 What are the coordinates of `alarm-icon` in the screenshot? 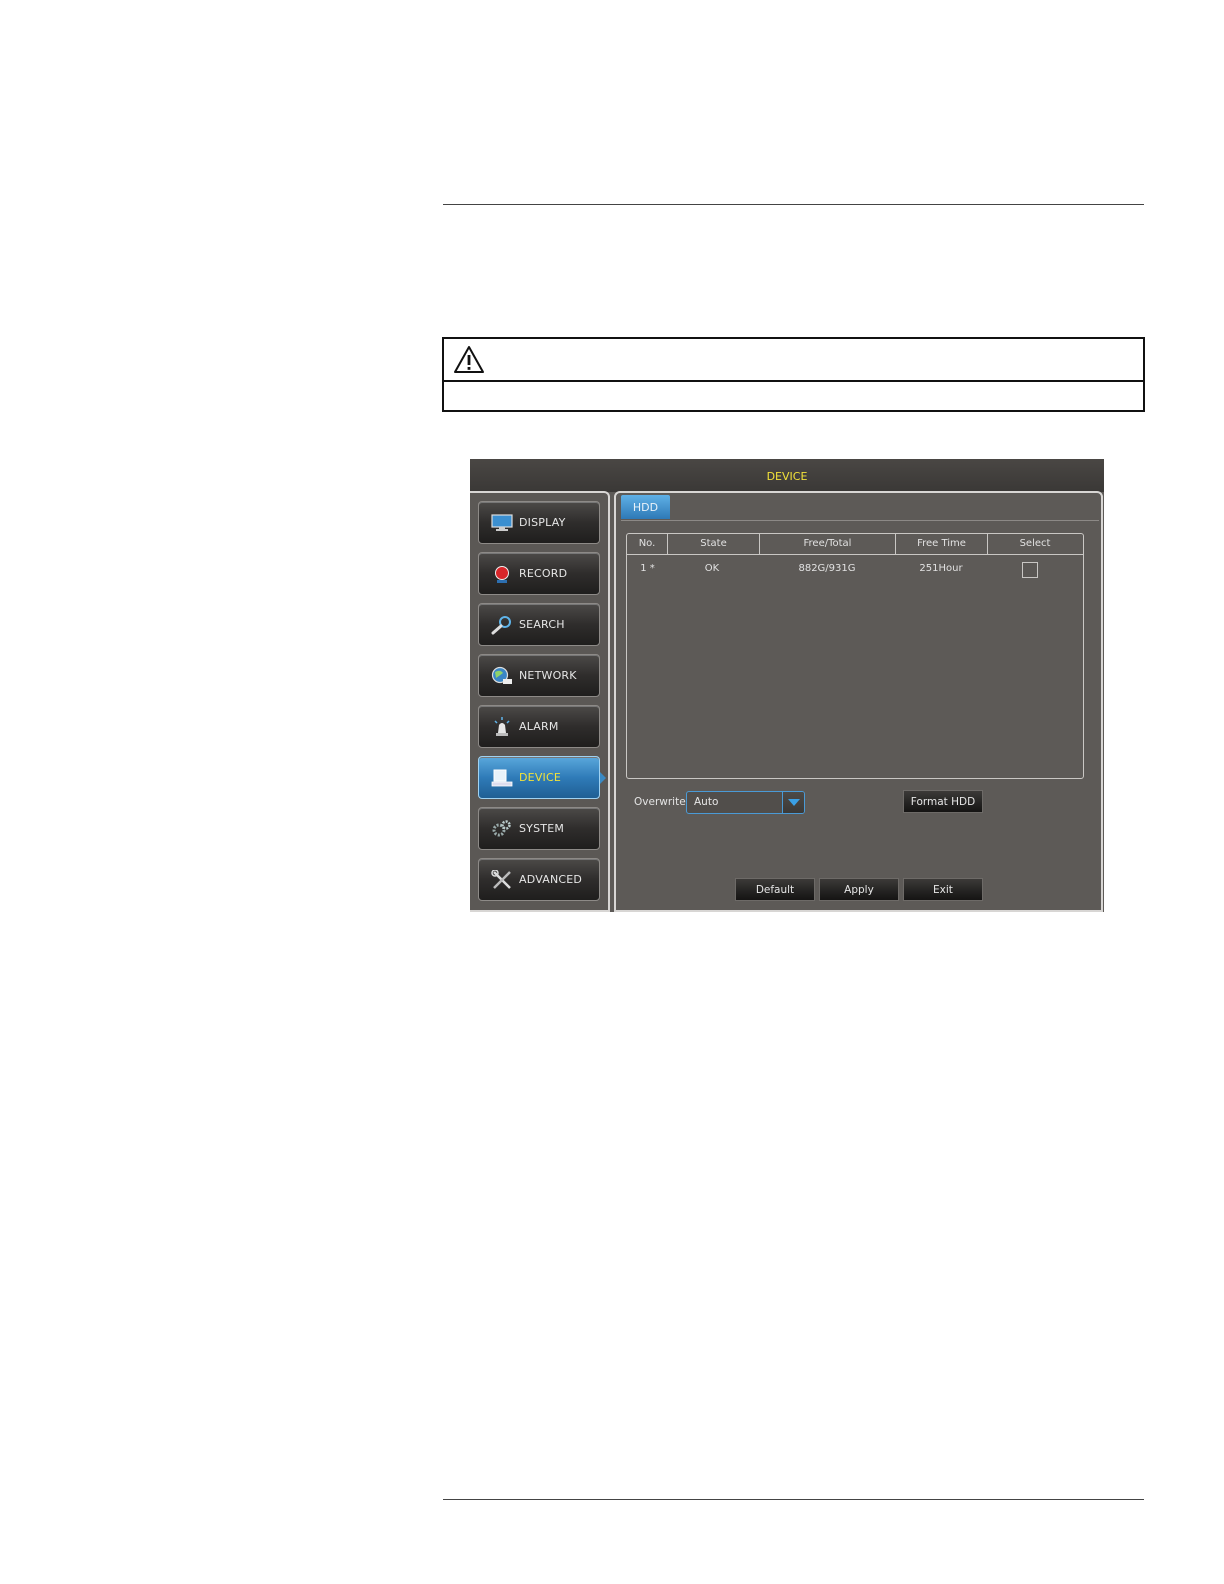 It's located at (502, 727).